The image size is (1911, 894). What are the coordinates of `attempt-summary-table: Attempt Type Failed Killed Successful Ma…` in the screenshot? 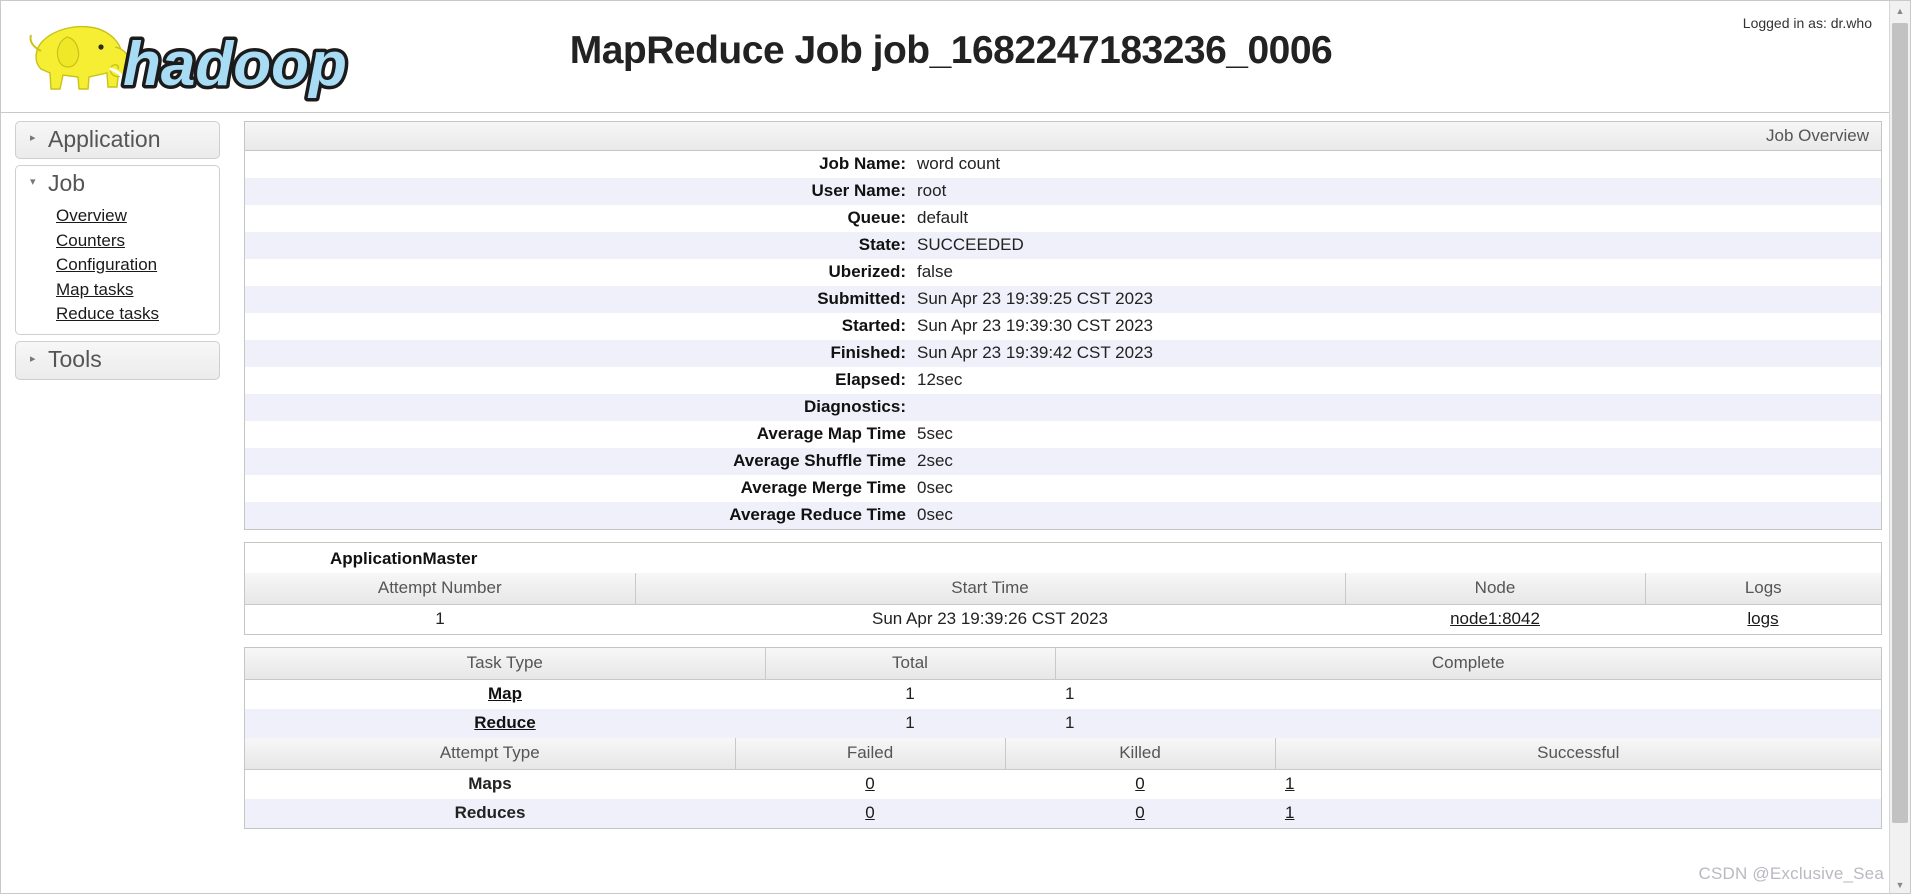 It's located at (1063, 783).